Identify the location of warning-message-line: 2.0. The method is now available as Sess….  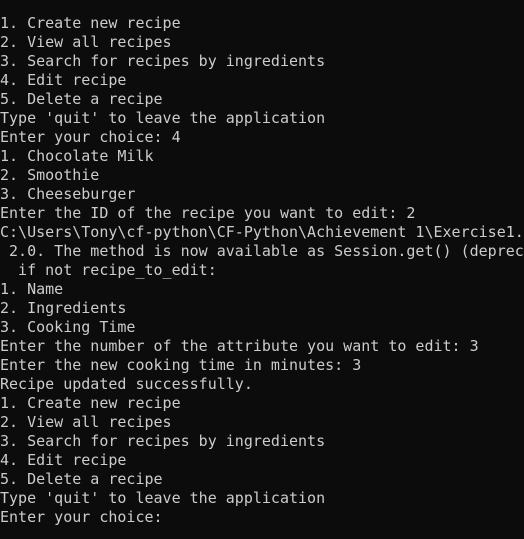
(262, 251).